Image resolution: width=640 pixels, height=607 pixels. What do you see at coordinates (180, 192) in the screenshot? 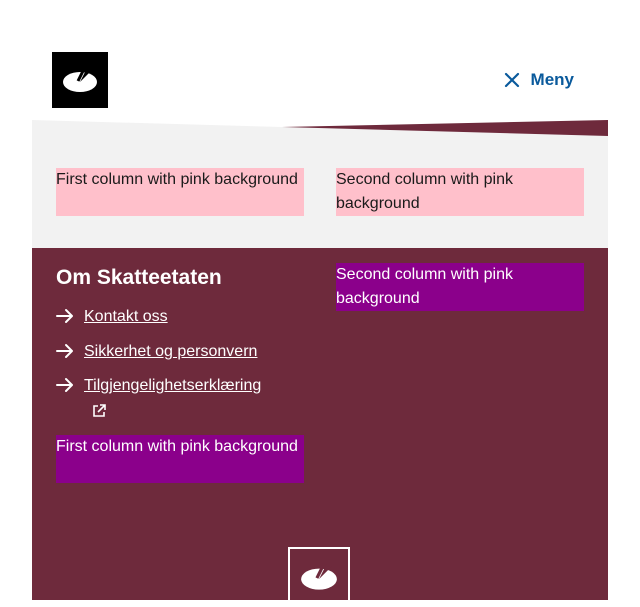
I see `first-column-box: First column with pink background` at bounding box center [180, 192].